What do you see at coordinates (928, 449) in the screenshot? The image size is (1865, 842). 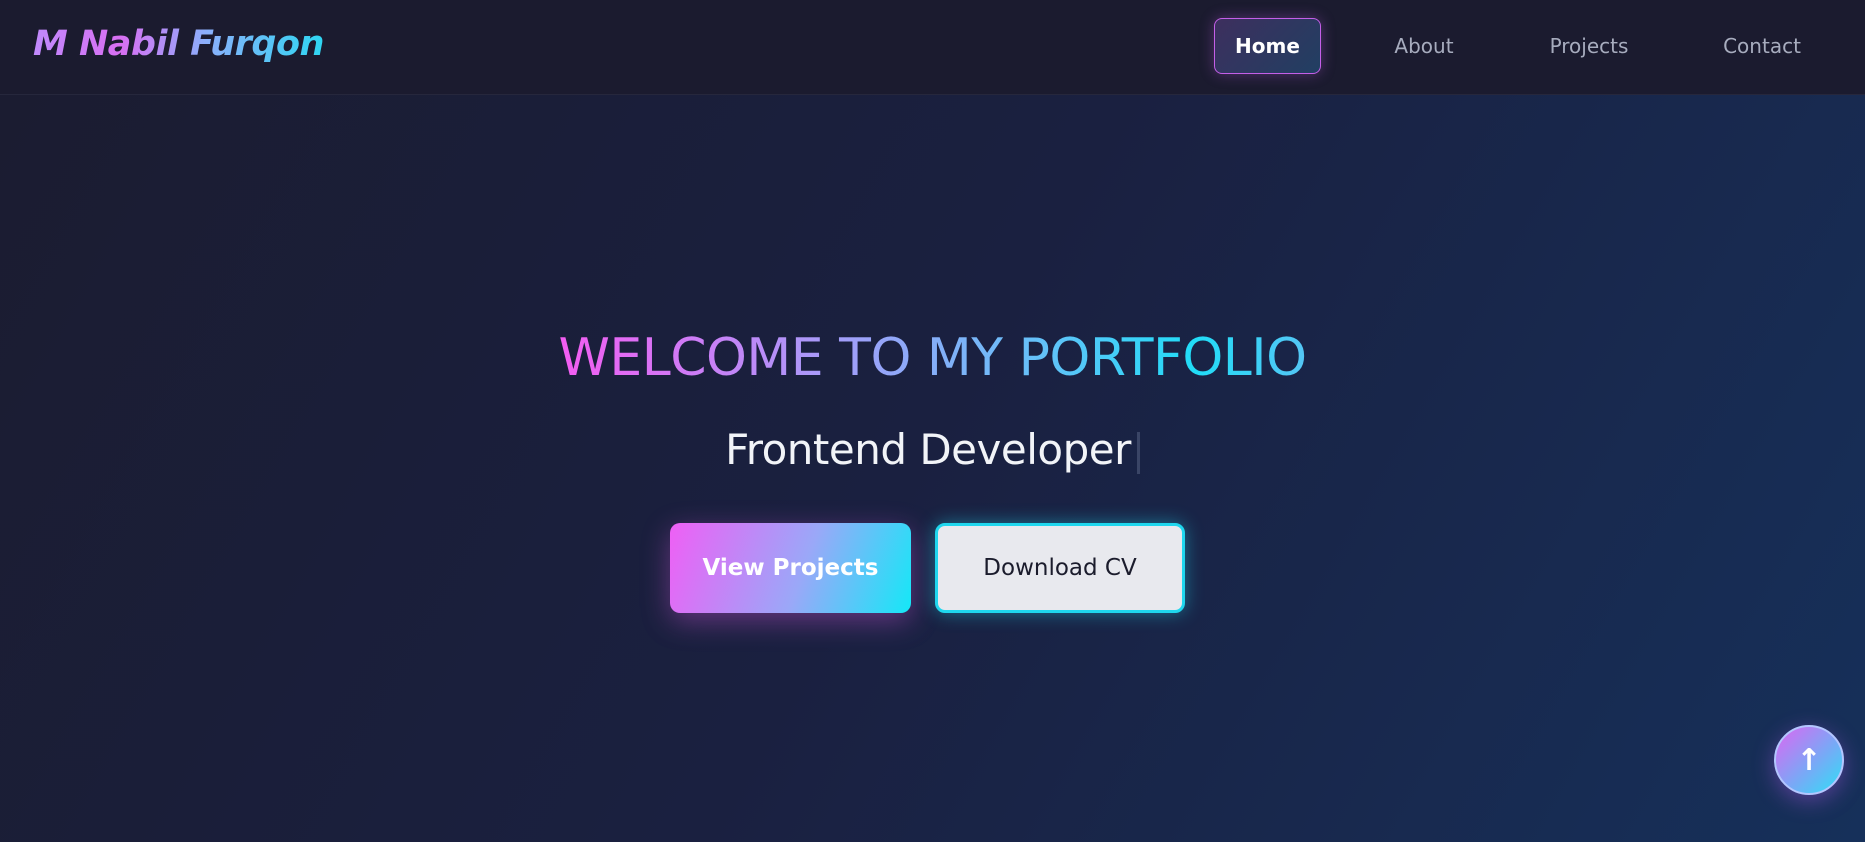 I see `hero-role-text: Frontend Developer` at bounding box center [928, 449].